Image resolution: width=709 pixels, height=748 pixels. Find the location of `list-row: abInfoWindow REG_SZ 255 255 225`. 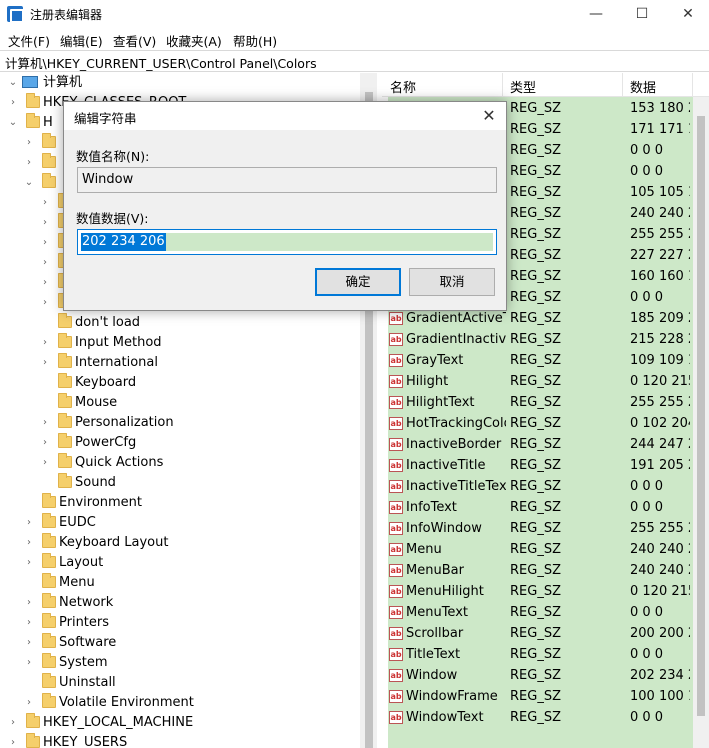

list-row: abInfoWindow REG_SZ 255 255 225 is located at coordinates (545, 528).